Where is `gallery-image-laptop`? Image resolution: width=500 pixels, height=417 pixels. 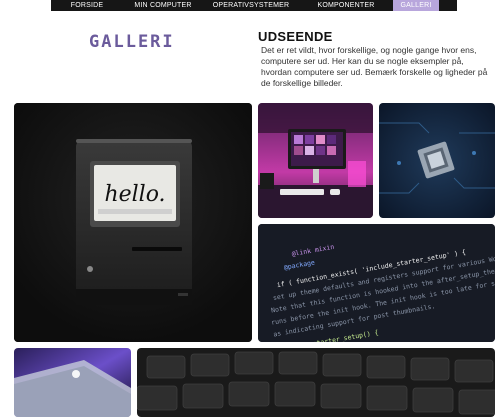
gallery-image-laptop is located at coordinates (72, 382).